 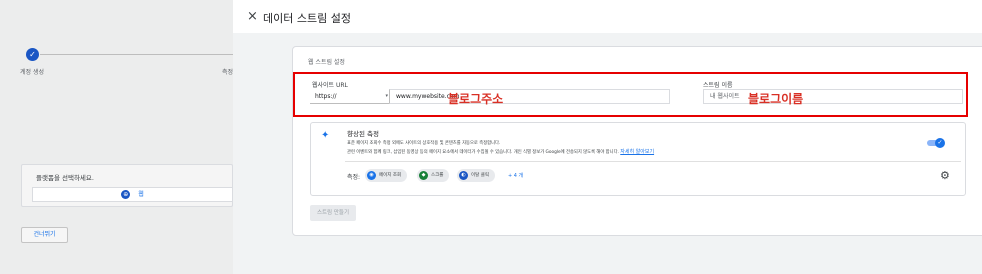 What do you see at coordinates (940, 143) in the screenshot?
I see `check-icon: ✓` at bounding box center [940, 143].